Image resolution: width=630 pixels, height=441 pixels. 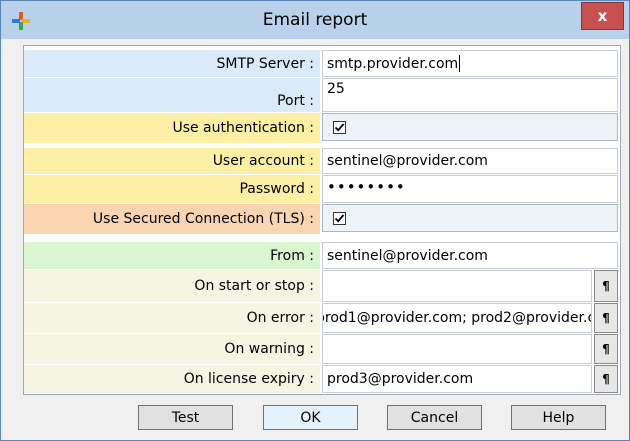 What do you see at coordinates (457, 349) in the screenshot?
I see `on-warning-input` at bounding box center [457, 349].